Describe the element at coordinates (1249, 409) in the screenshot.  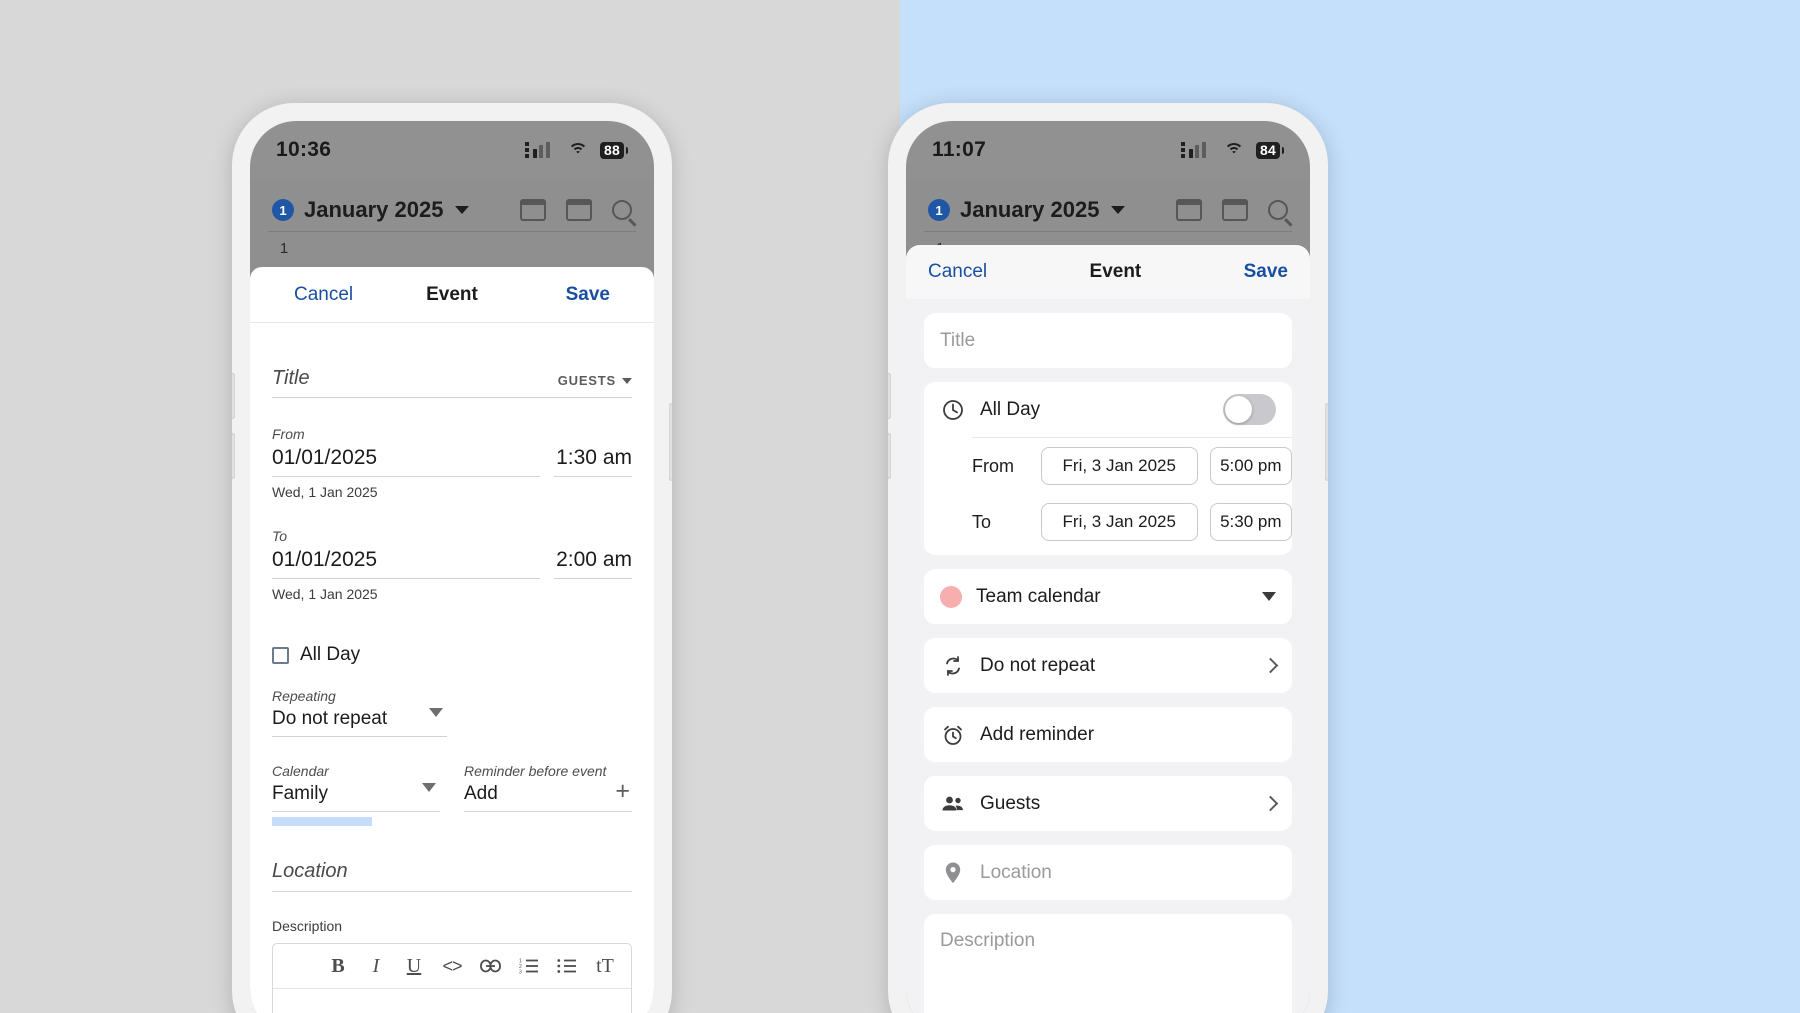
I see `all-day-toggle` at that location.